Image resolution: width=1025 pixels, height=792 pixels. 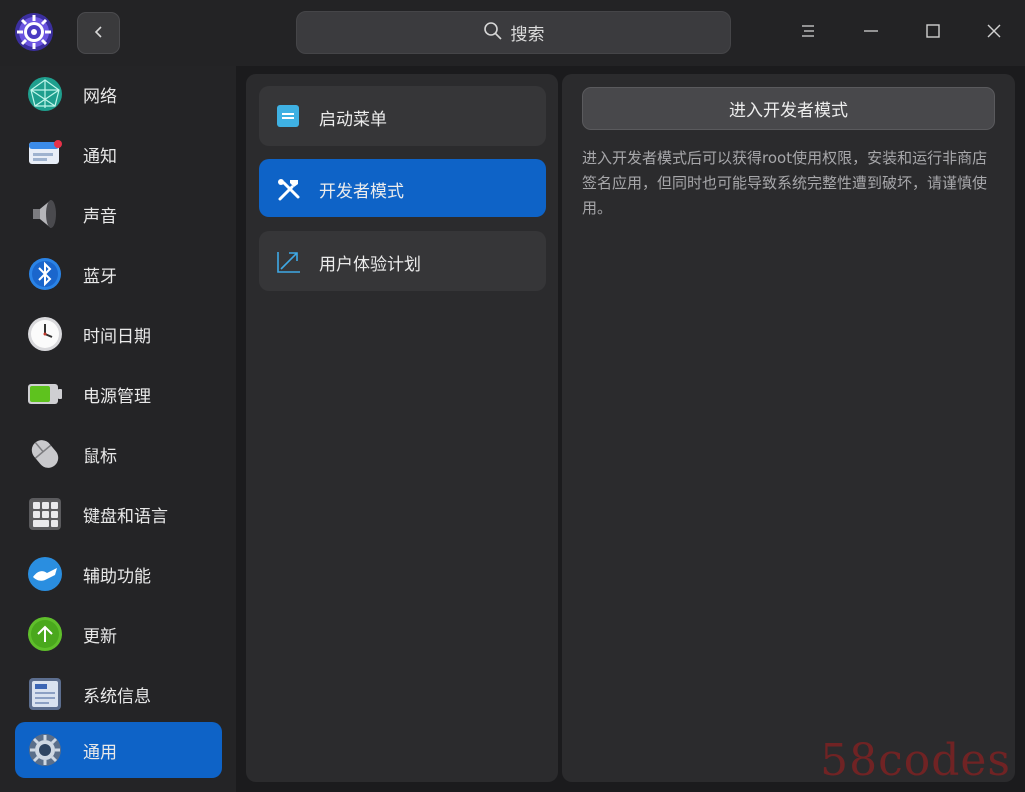 I want to click on menu-item-label: 开发者模式, so click(x=361, y=192).